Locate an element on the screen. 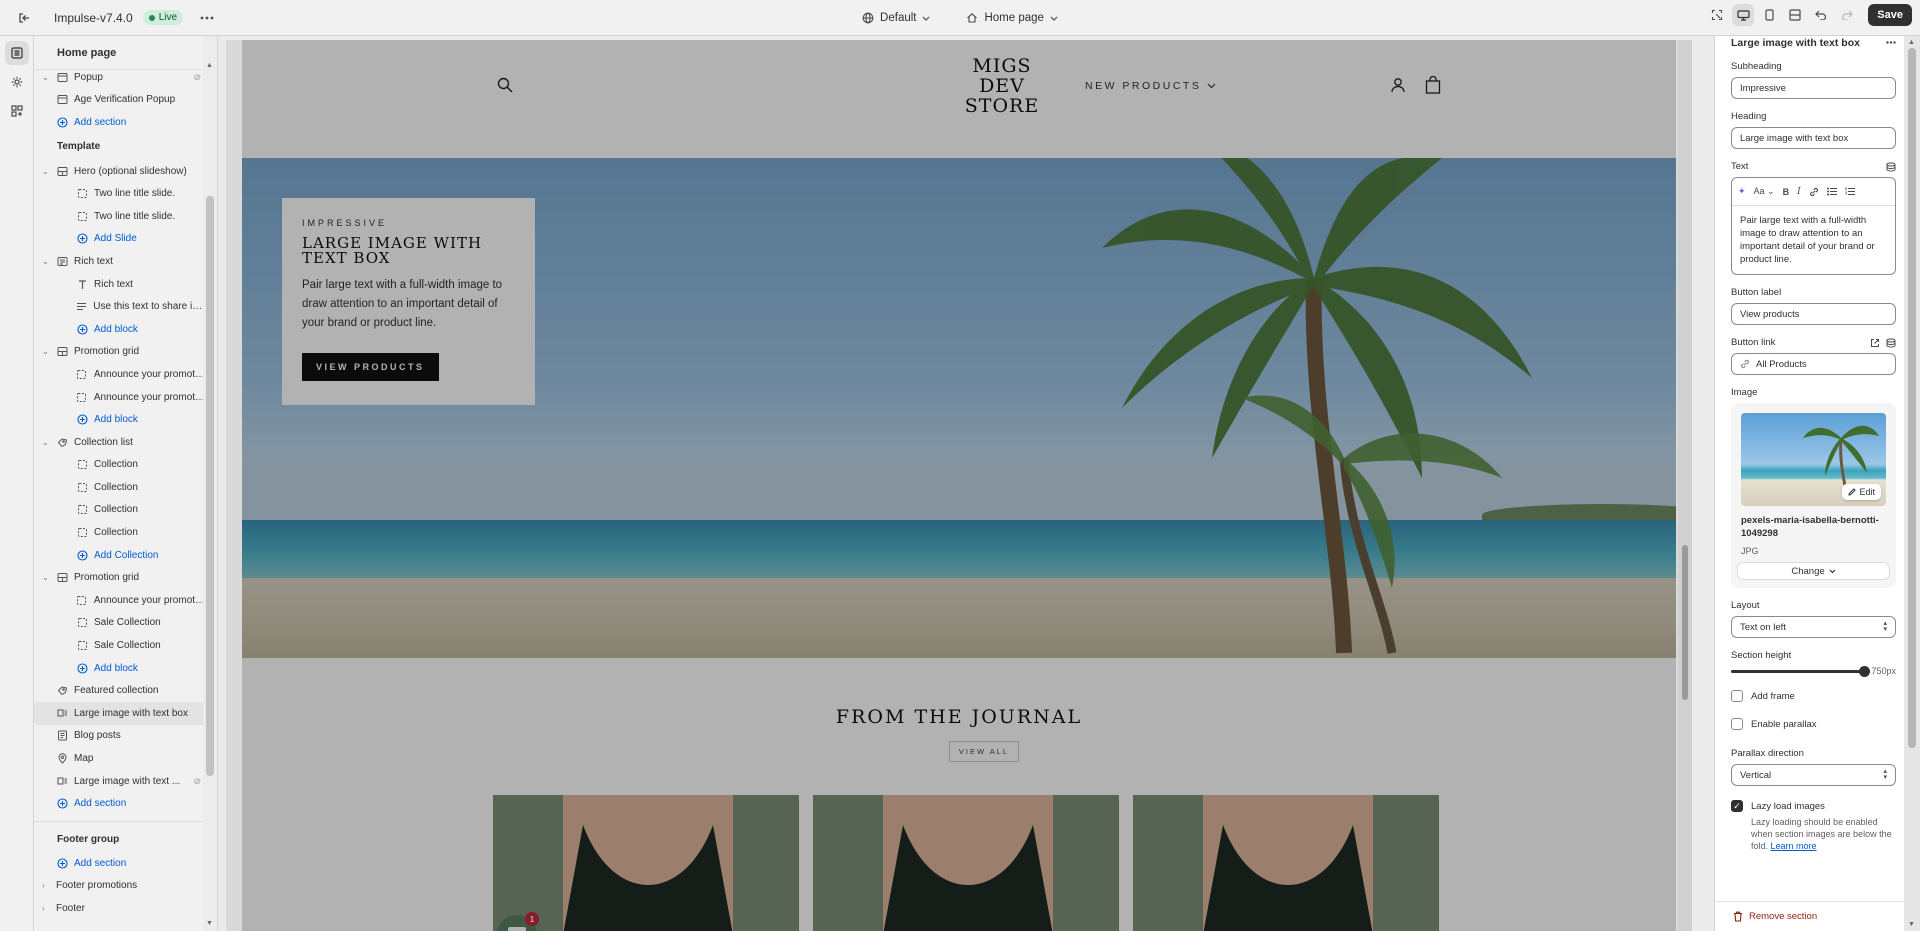 Image resolution: width=1920 pixels, height=931 pixels. sidebar-block-item: Rich text is located at coordinates (120, 284).